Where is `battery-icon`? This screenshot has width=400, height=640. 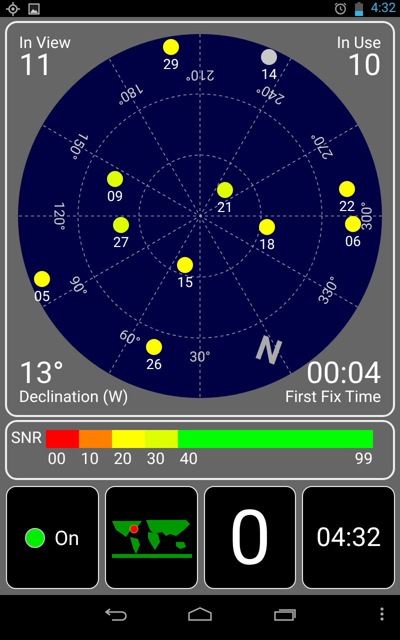
battery-icon is located at coordinates (358, 9).